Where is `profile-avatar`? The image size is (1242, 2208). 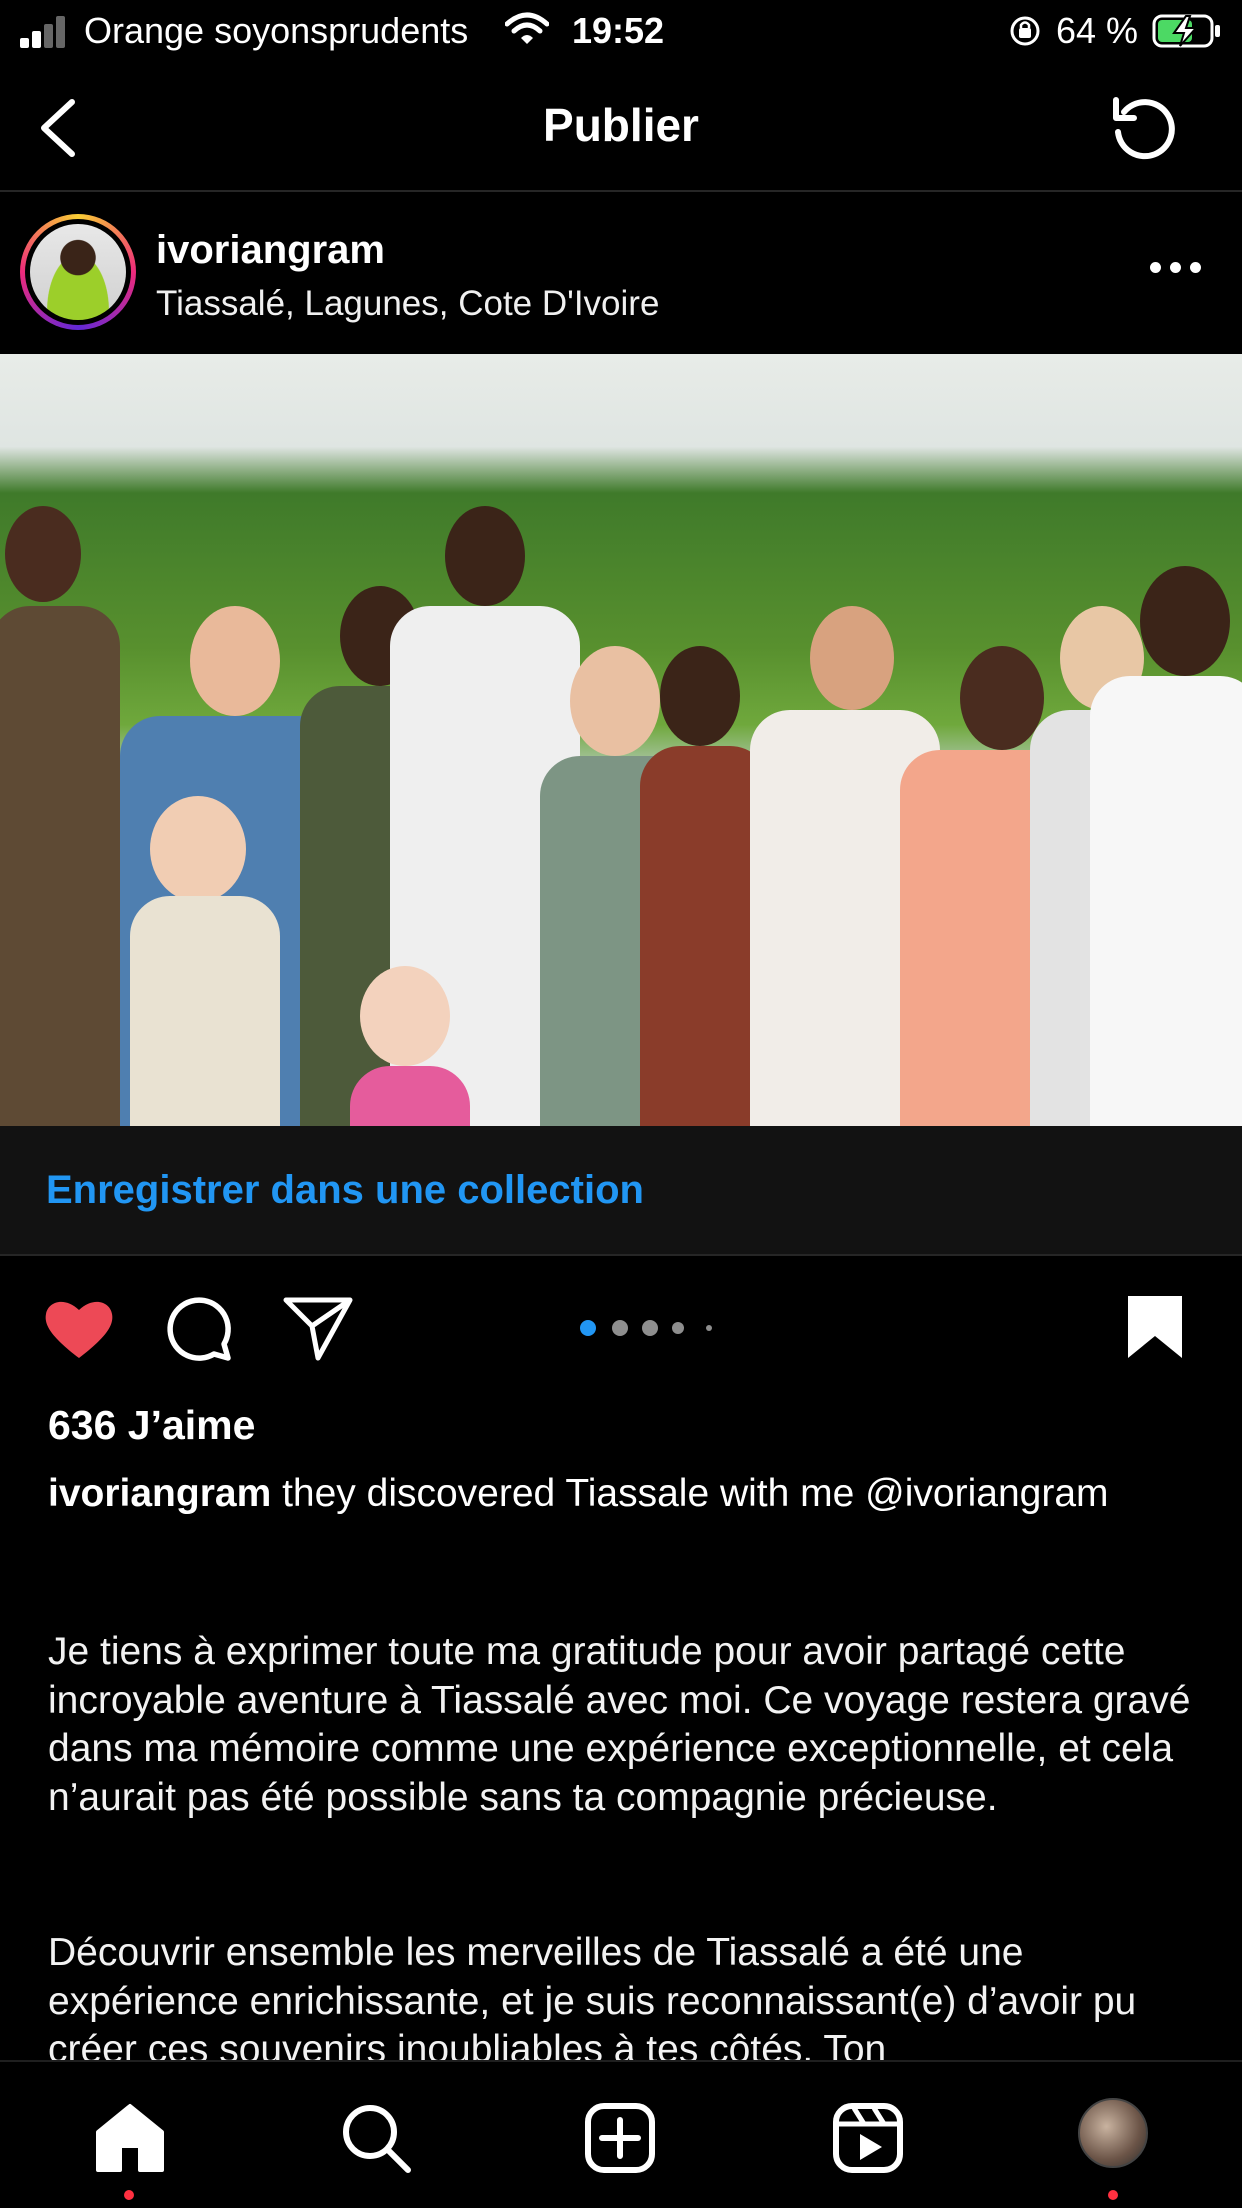 profile-avatar is located at coordinates (1113, 2133).